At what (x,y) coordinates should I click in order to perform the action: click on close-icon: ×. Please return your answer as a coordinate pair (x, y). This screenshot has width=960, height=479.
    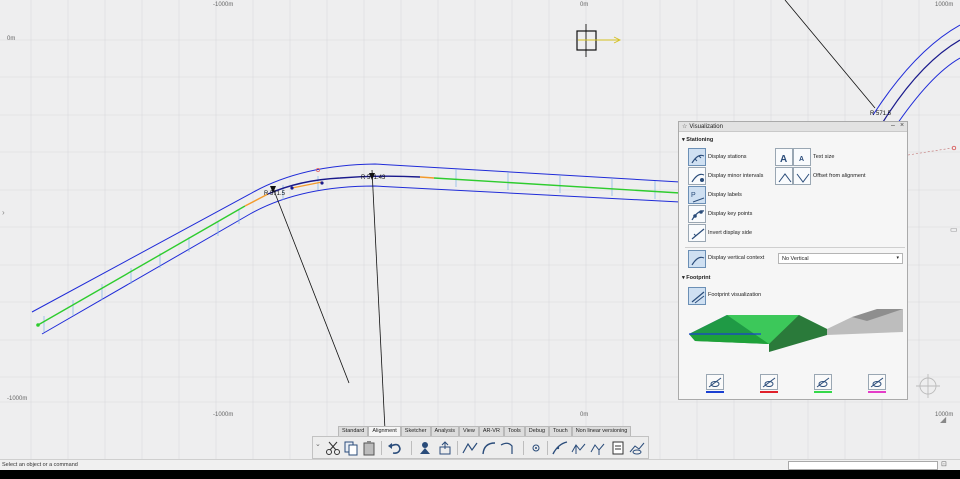
    Looking at the image, I should click on (902, 125).